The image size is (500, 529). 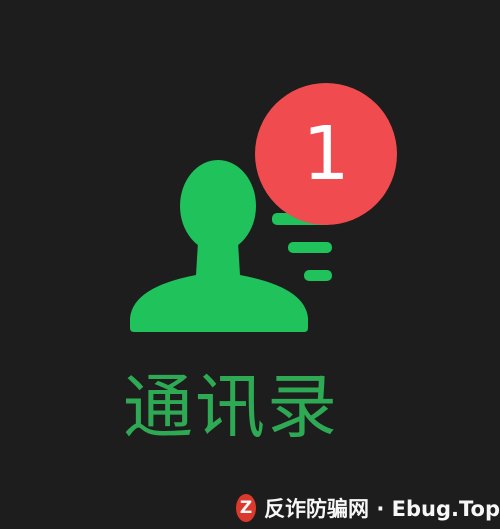 What do you see at coordinates (246, 508) in the screenshot?
I see `watermark-logo-icon: Z` at bounding box center [246, 508].